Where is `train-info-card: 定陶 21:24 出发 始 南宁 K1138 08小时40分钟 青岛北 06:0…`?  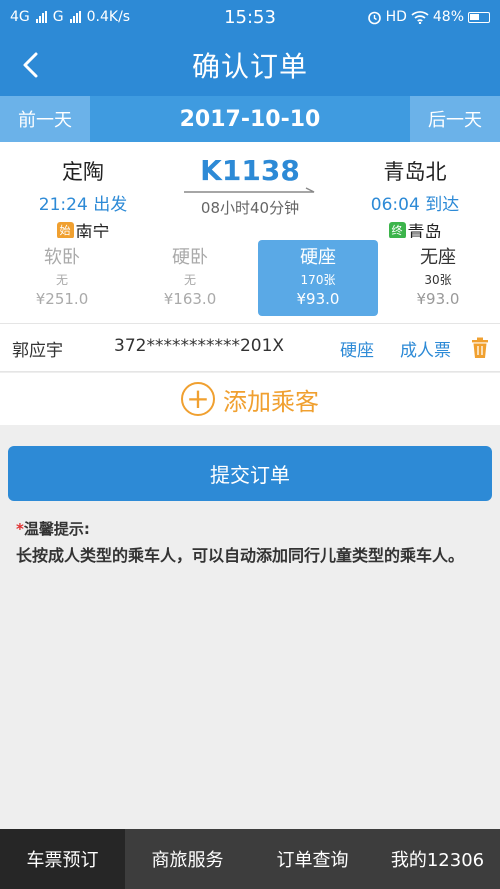 train-info-card: 定陶 21:24 出发 始 南宁 K1138 08小时40分钟 青岛北 06:0… is located at coordinates (250, 192).